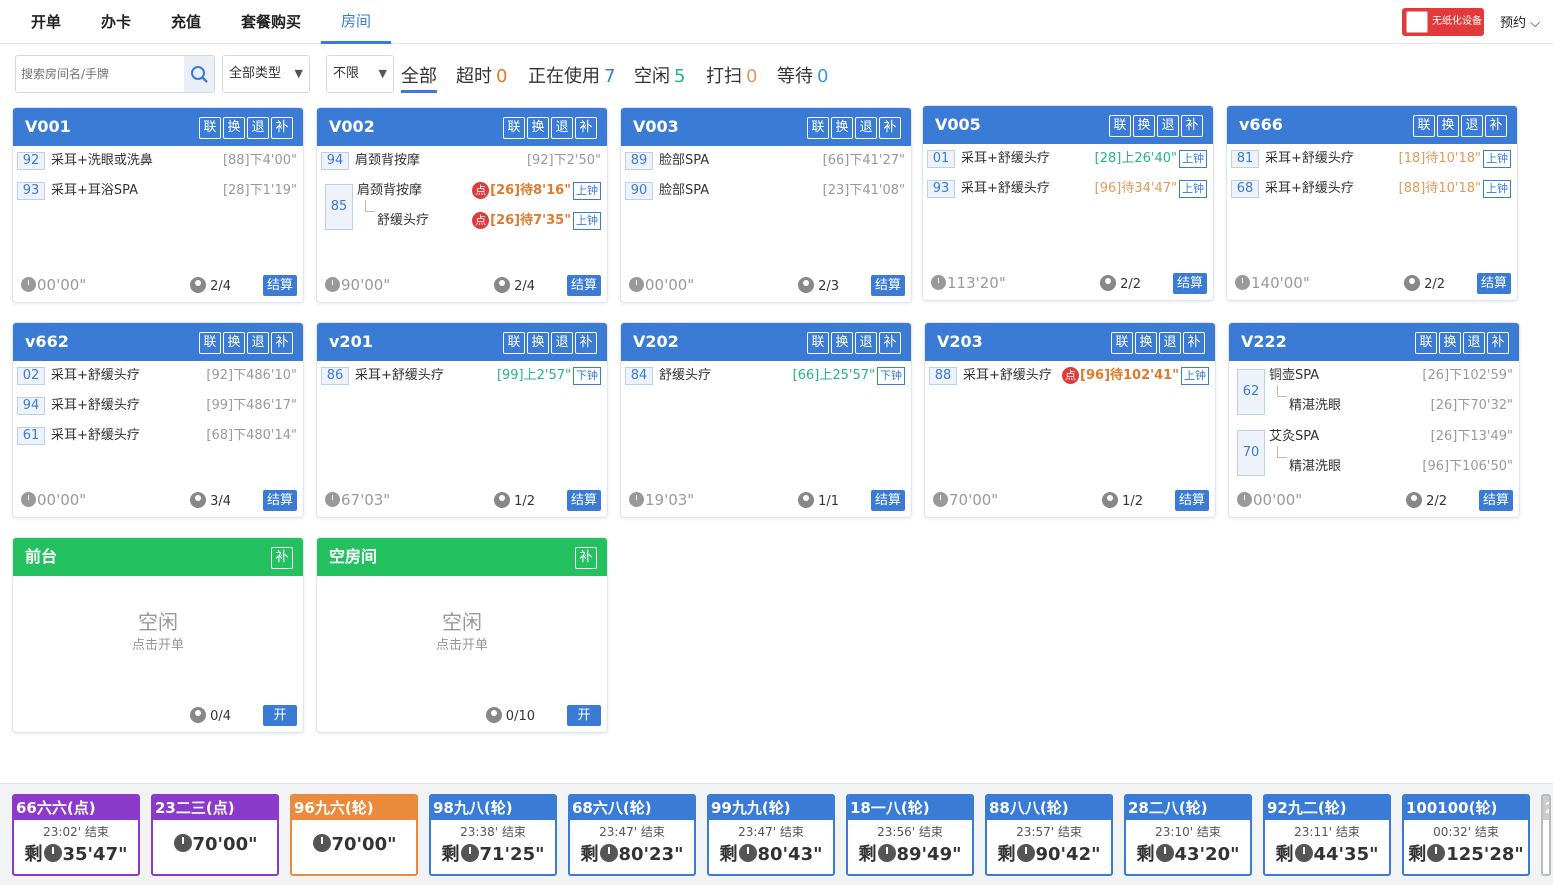 The width and height of the screenshot is (1553, 885). Describe the element at coordinates (1520, 21) in the screenshot. I see `reserve-dropdown: 预约 ⌵` at that location.